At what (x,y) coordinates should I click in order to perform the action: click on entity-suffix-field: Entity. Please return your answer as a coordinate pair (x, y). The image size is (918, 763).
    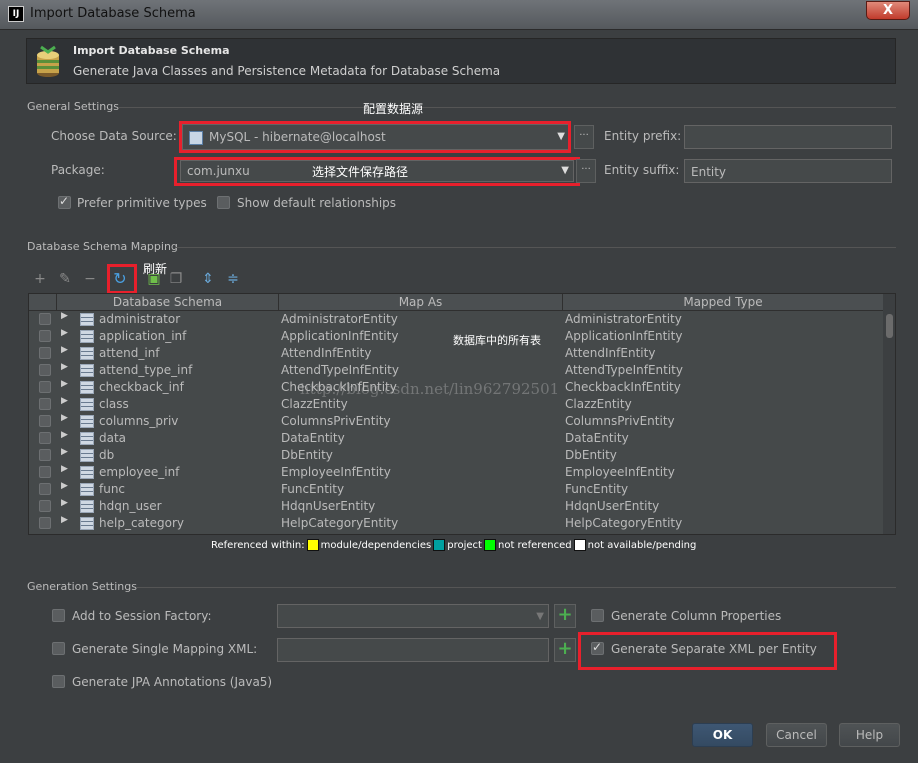
    Looking at the image, I should click on (788, 171).